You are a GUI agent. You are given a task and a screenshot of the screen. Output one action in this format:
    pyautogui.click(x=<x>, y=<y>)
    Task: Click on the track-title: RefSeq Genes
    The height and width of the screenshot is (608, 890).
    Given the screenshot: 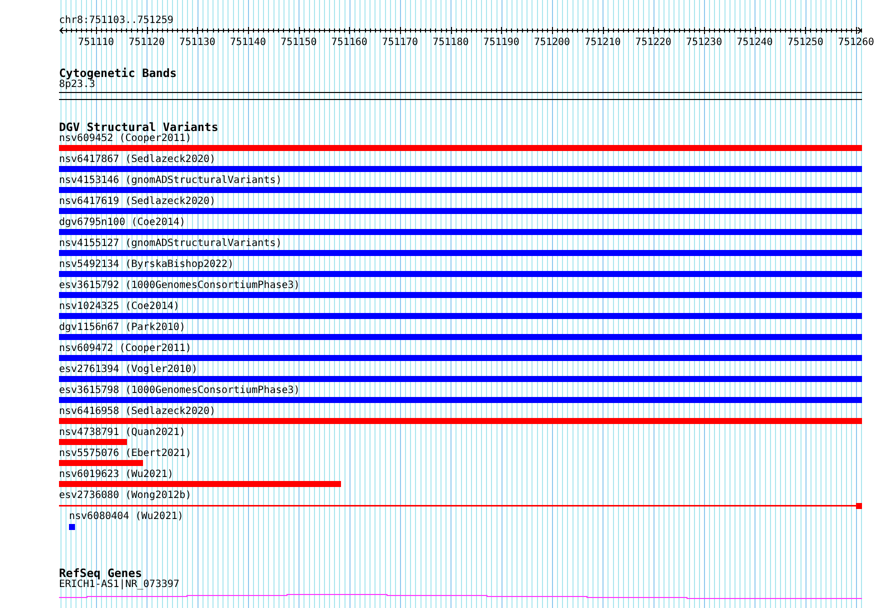 What is the action you would take?
    pyautogui.click(x=100, y=573)
    